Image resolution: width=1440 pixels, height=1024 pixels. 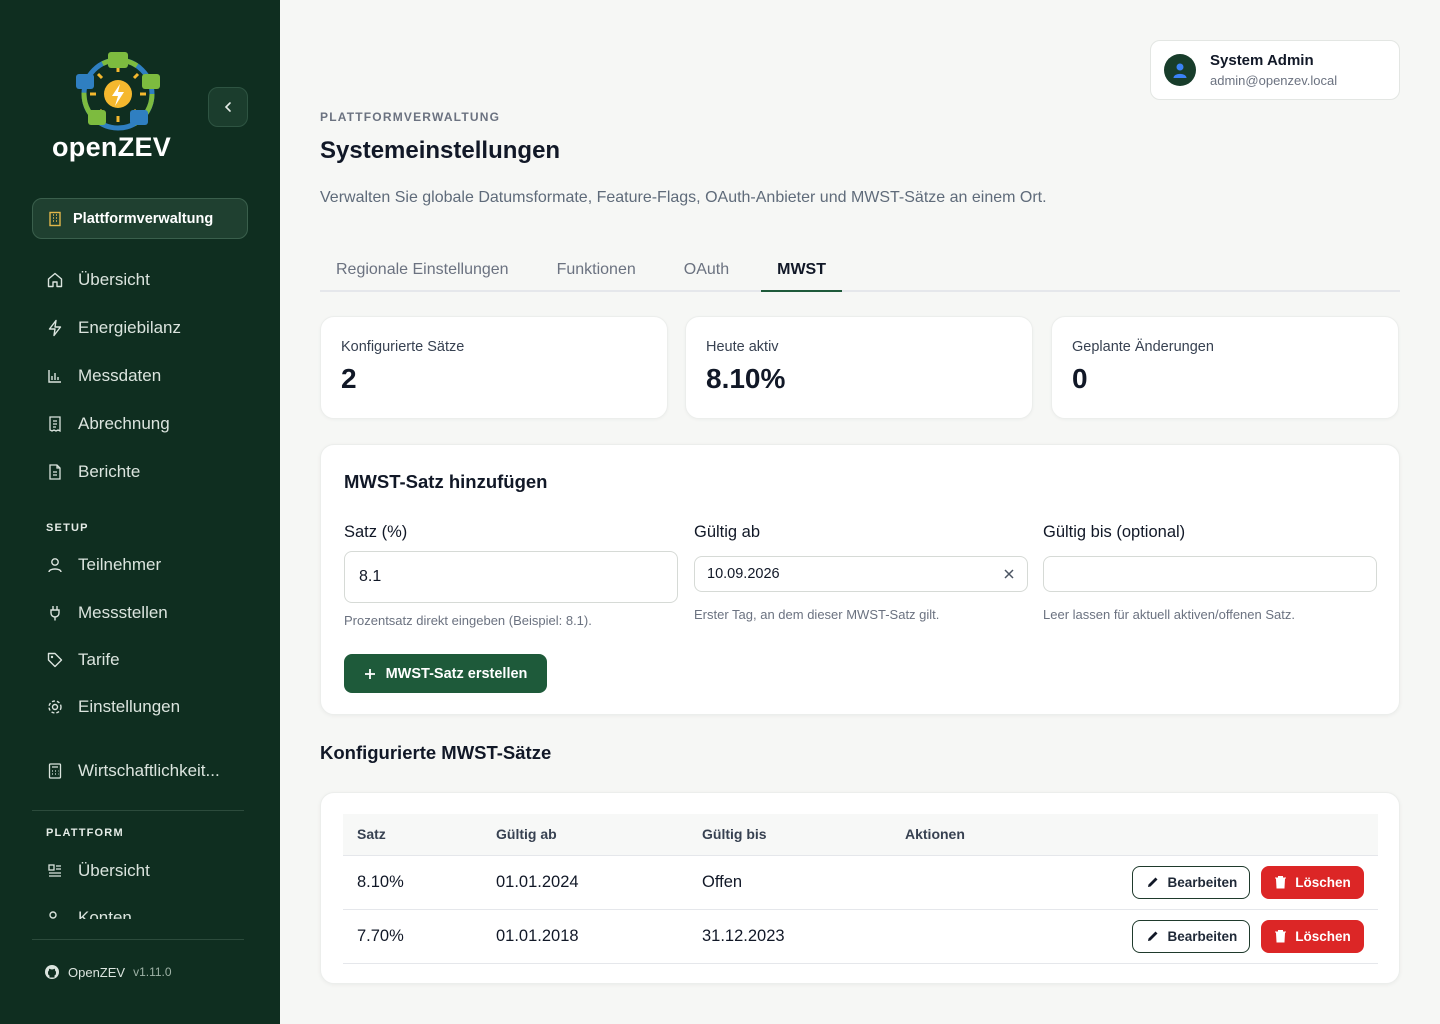 I want to click on github-icon, so click(x=52, y=972).